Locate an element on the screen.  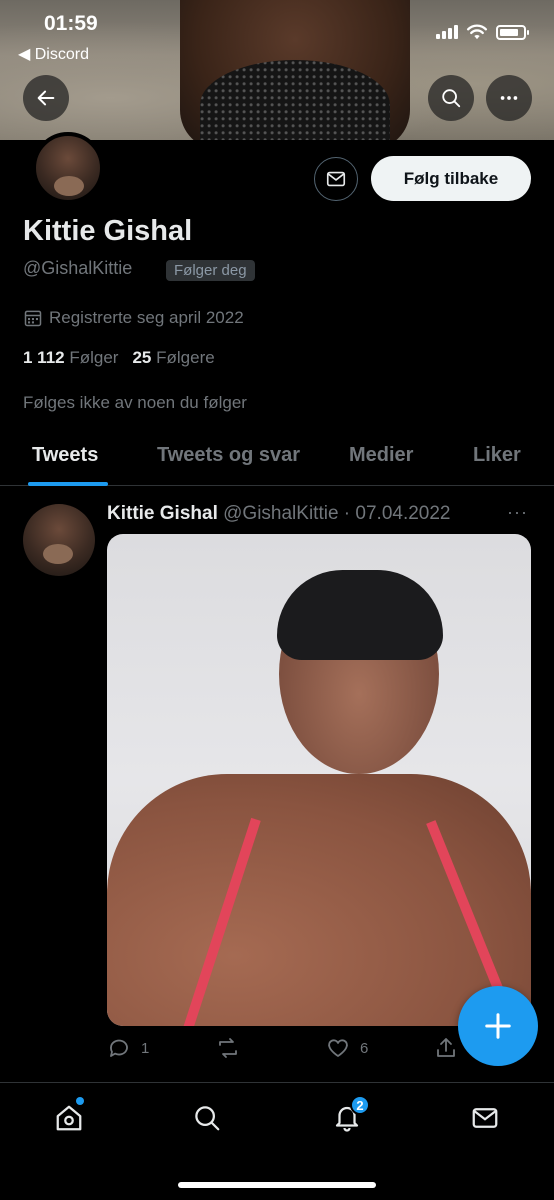
following-stat: 1 112 Følger is located at coordinates (70, 358).